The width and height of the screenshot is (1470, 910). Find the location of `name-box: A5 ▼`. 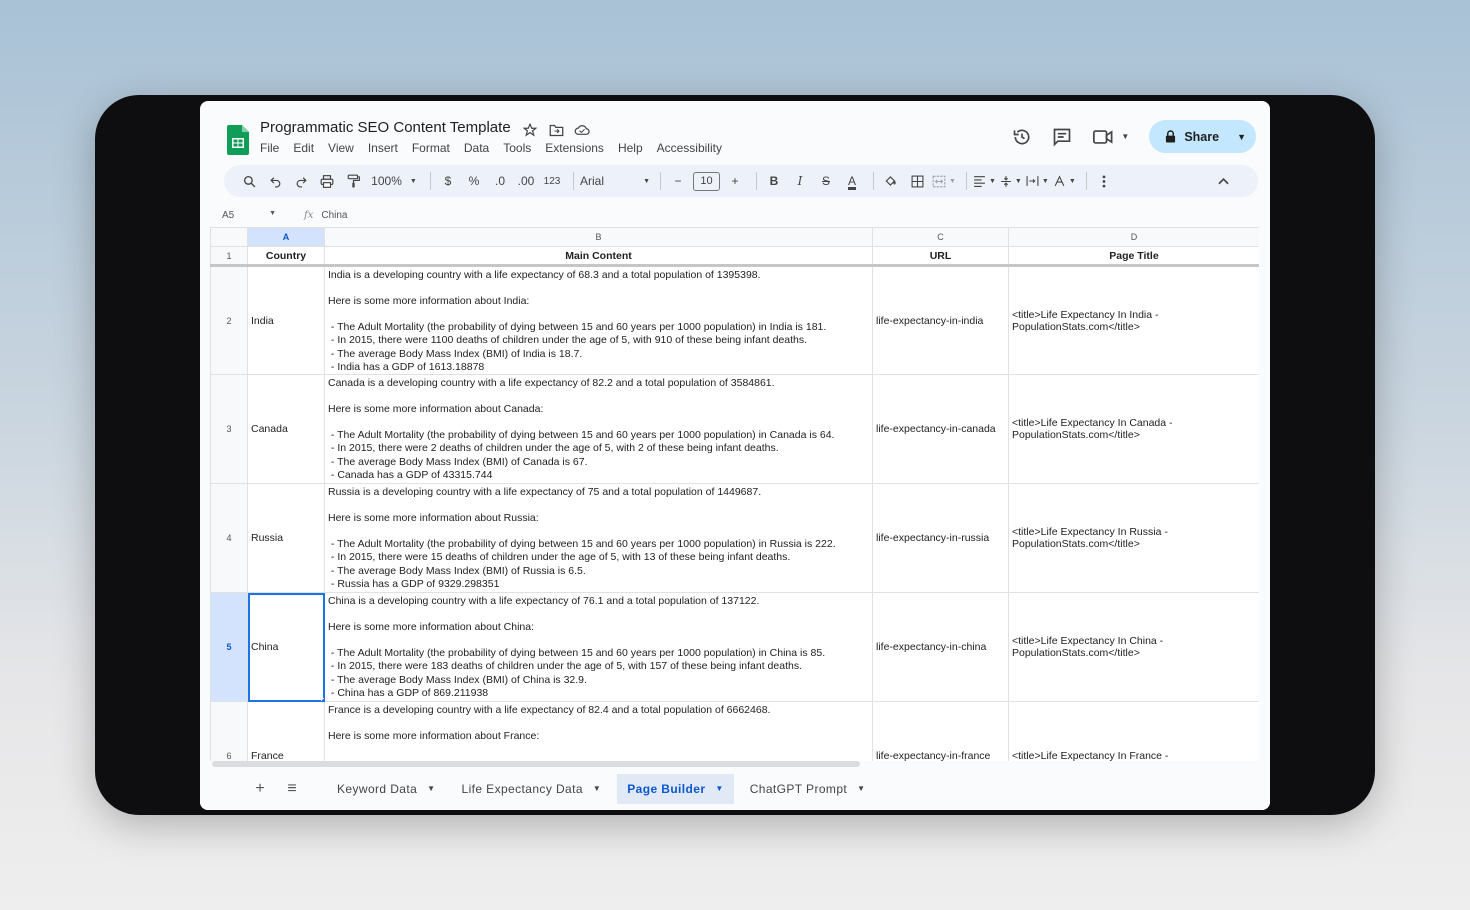

name-box: A5 ▼ is located at coordinates (245, 215).